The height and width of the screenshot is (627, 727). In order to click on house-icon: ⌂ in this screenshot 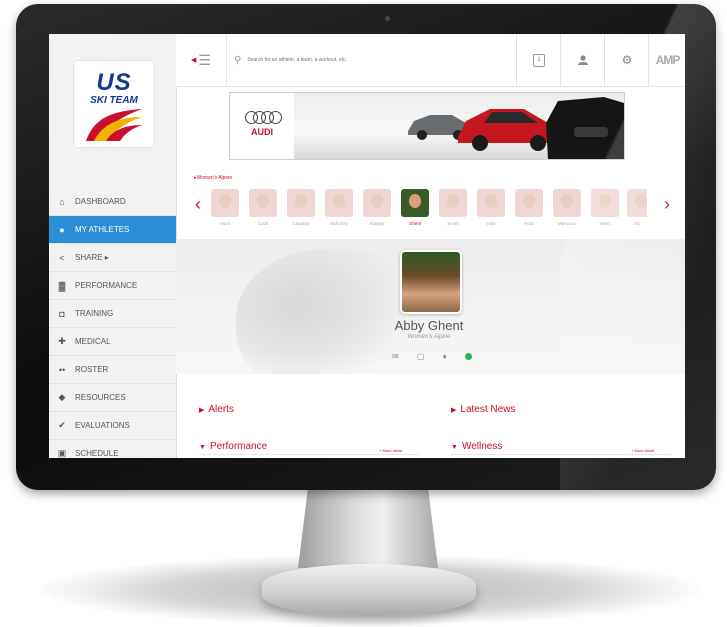, I will do `click(62, 201)`.